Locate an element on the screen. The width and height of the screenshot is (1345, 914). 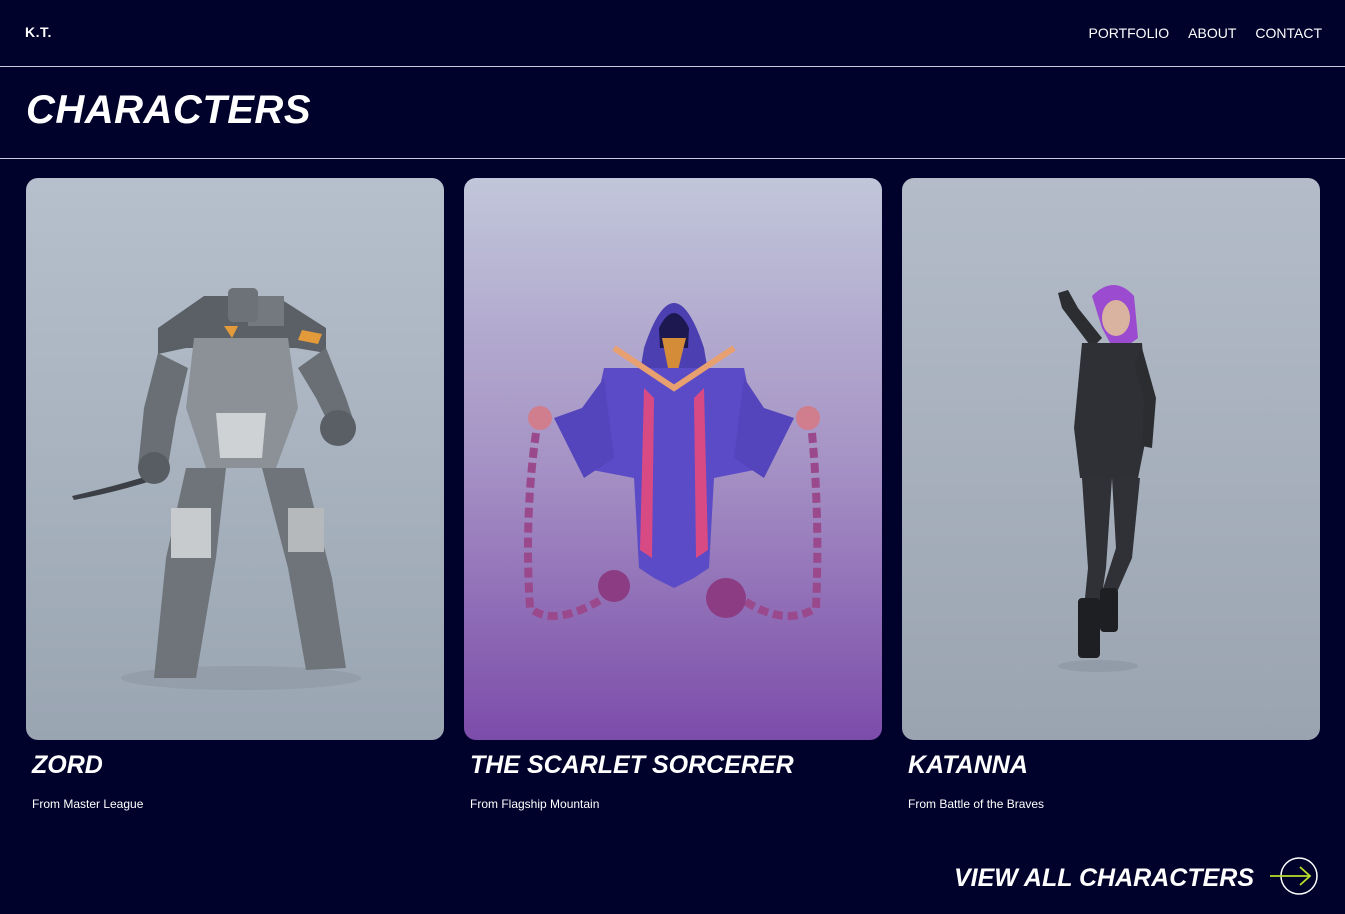
card-subtitle: From Battle of the Braves is located at coordinates (976, 804).